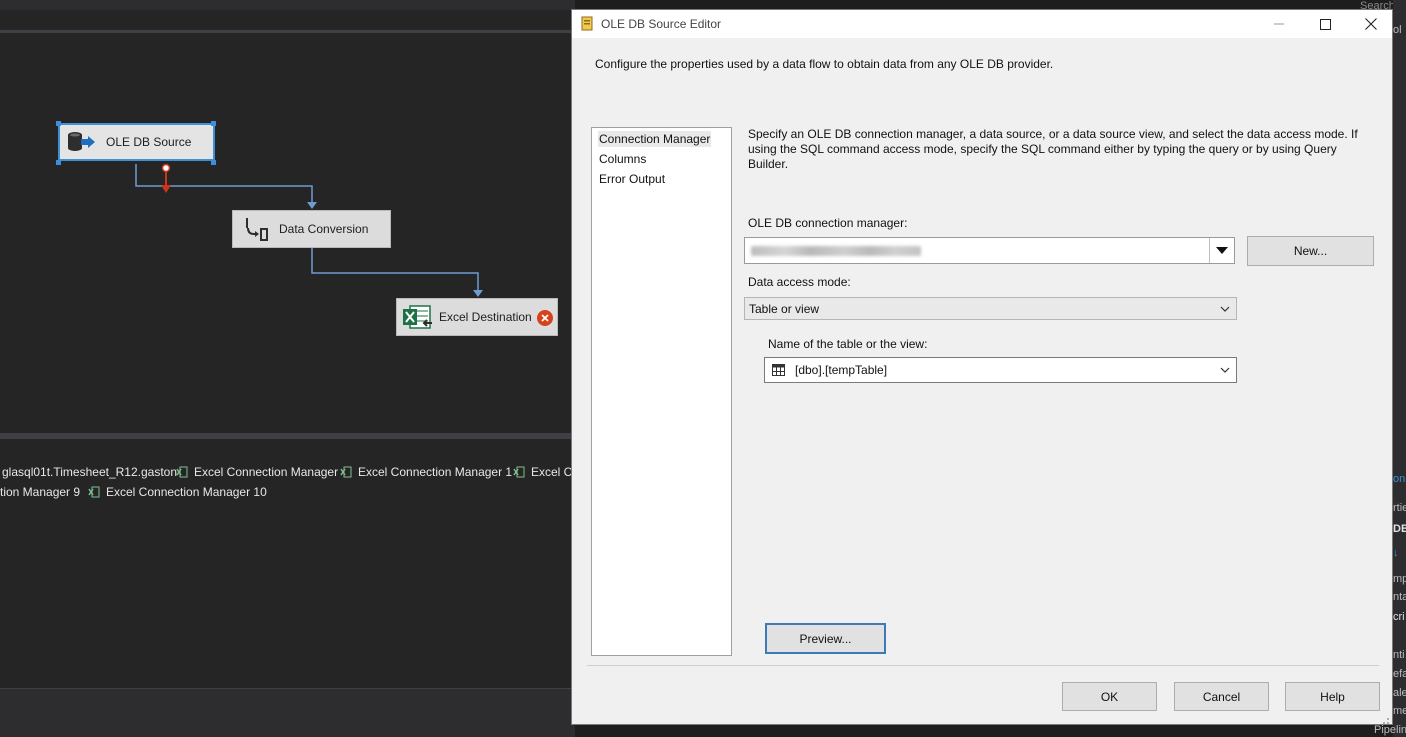 The width and height of the screenshot is (1406, 737). What do you see at coordinates (989, 250) in the screenshot?
I see `connection-manager-dropdown` at bounding box center [989, 250].